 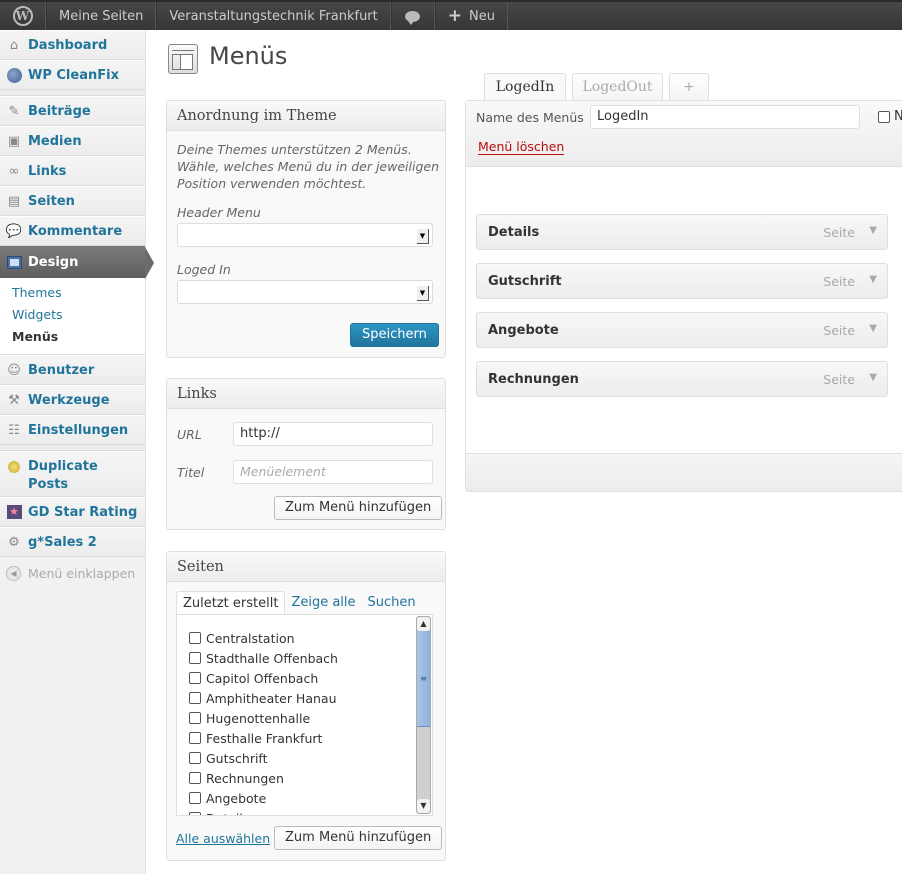 I want to click on comment-icon: 💬, so click(x=14, y=231).